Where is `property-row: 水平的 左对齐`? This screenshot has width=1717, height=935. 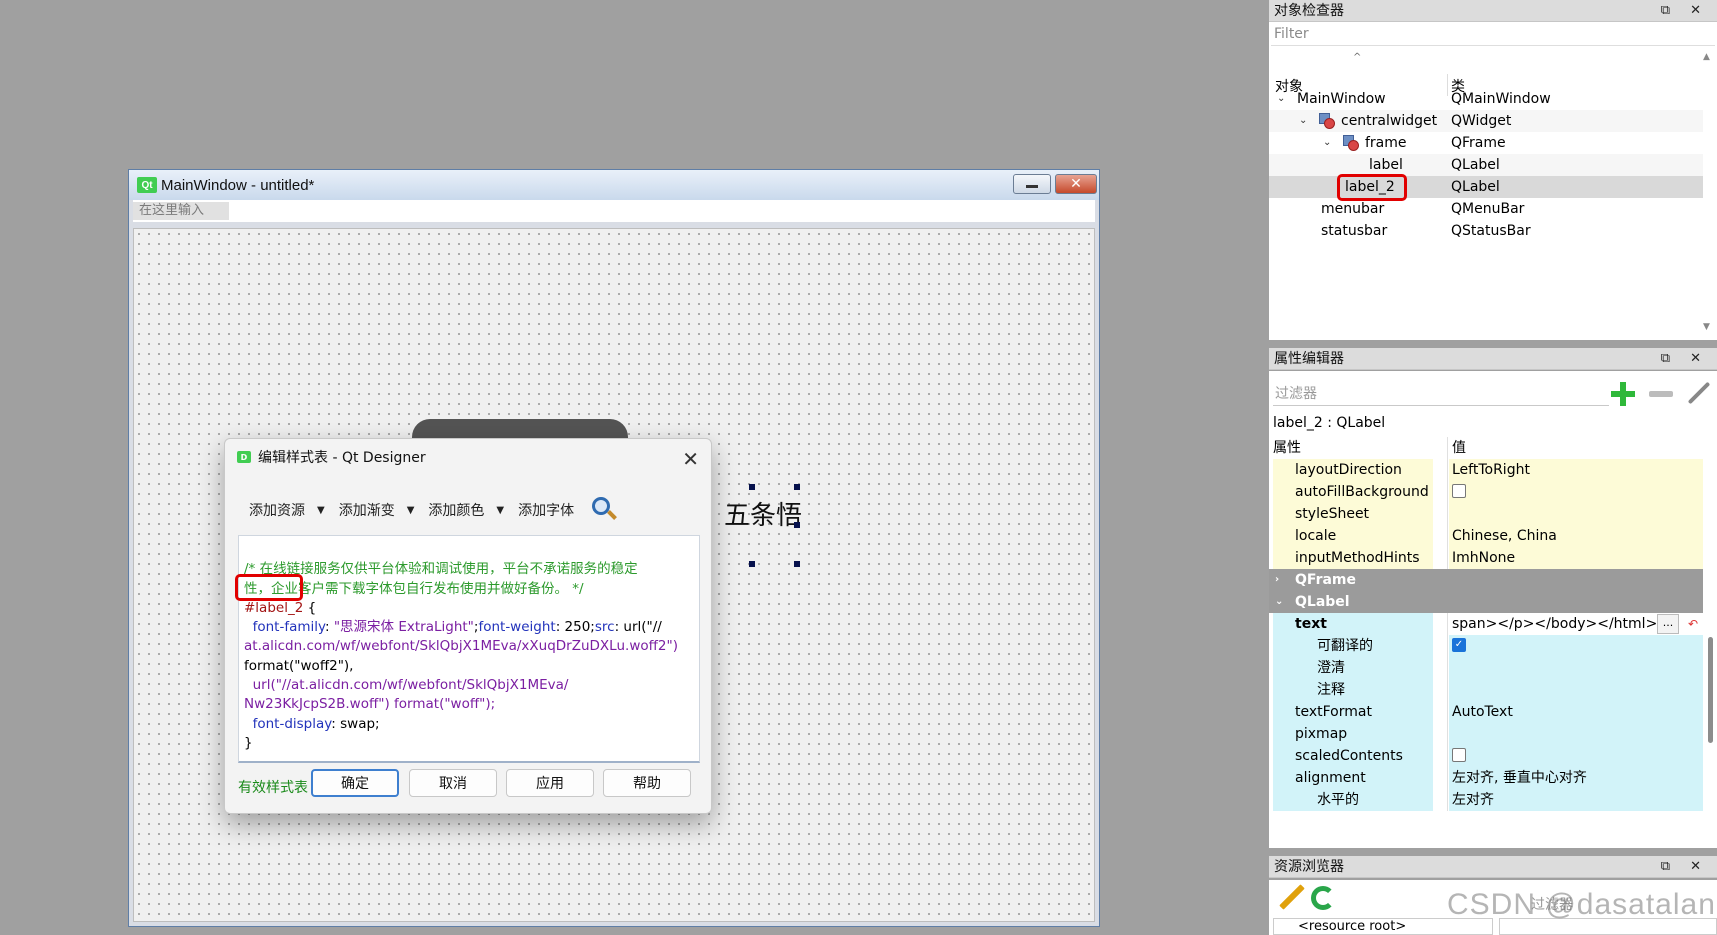
property-row: 水平的 左对齐 is located at coordinates (1486, 800).